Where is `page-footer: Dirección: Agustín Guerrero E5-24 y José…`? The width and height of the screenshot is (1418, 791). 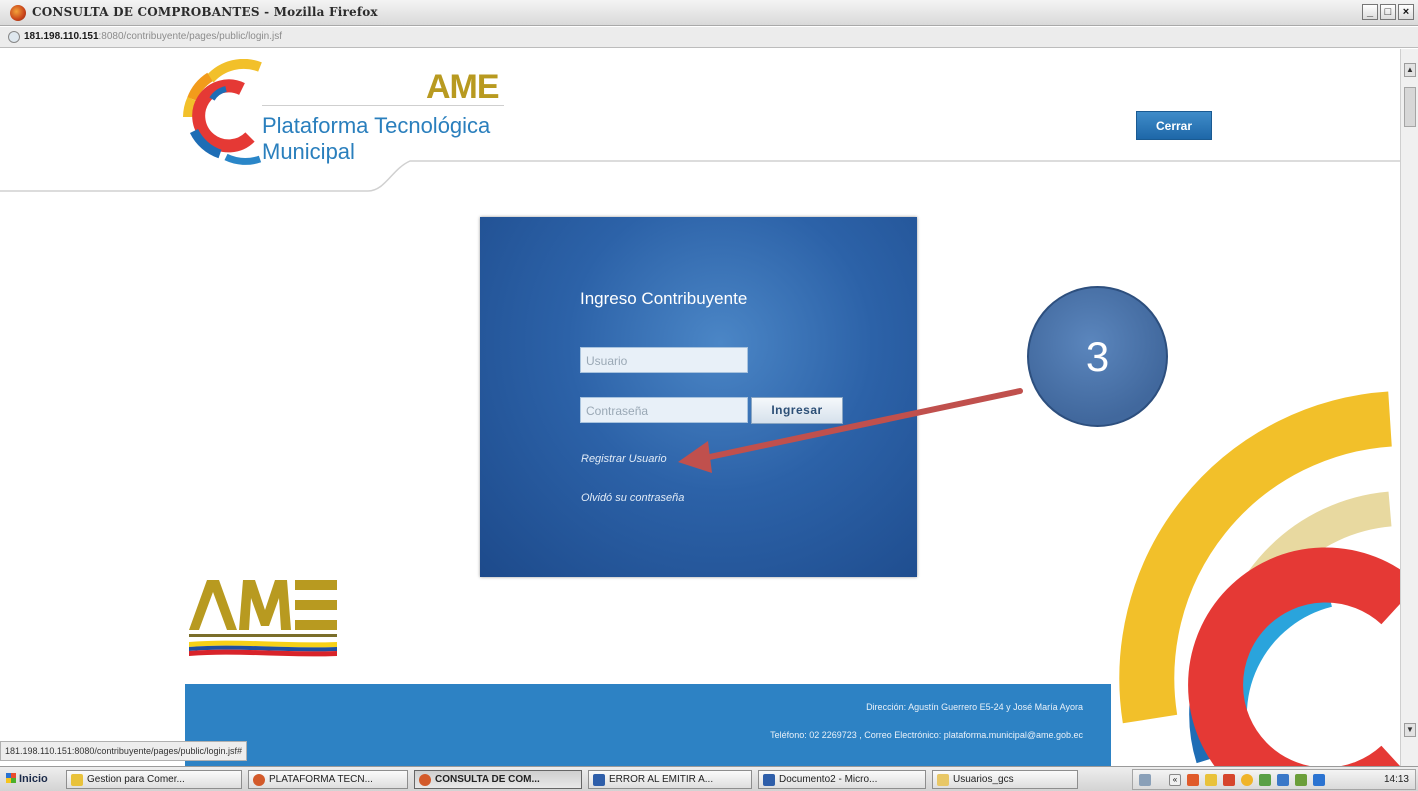 page-footer: Dirección: Agustín Guerrero E5-24 y José… is located at coordinates (648, 725).